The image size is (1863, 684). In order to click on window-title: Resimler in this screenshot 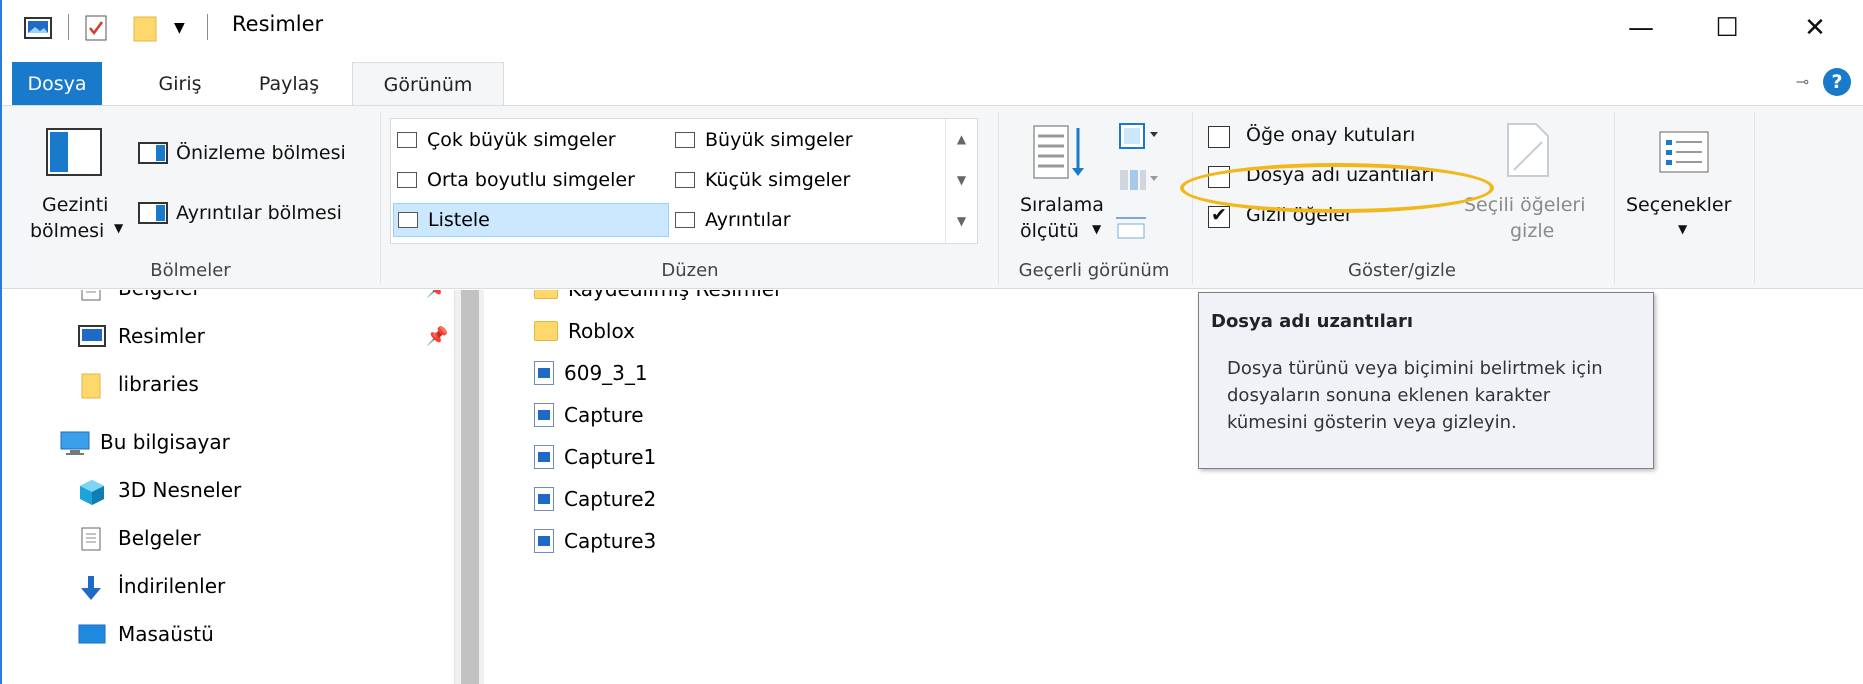, I will do `click(278, 24)`.